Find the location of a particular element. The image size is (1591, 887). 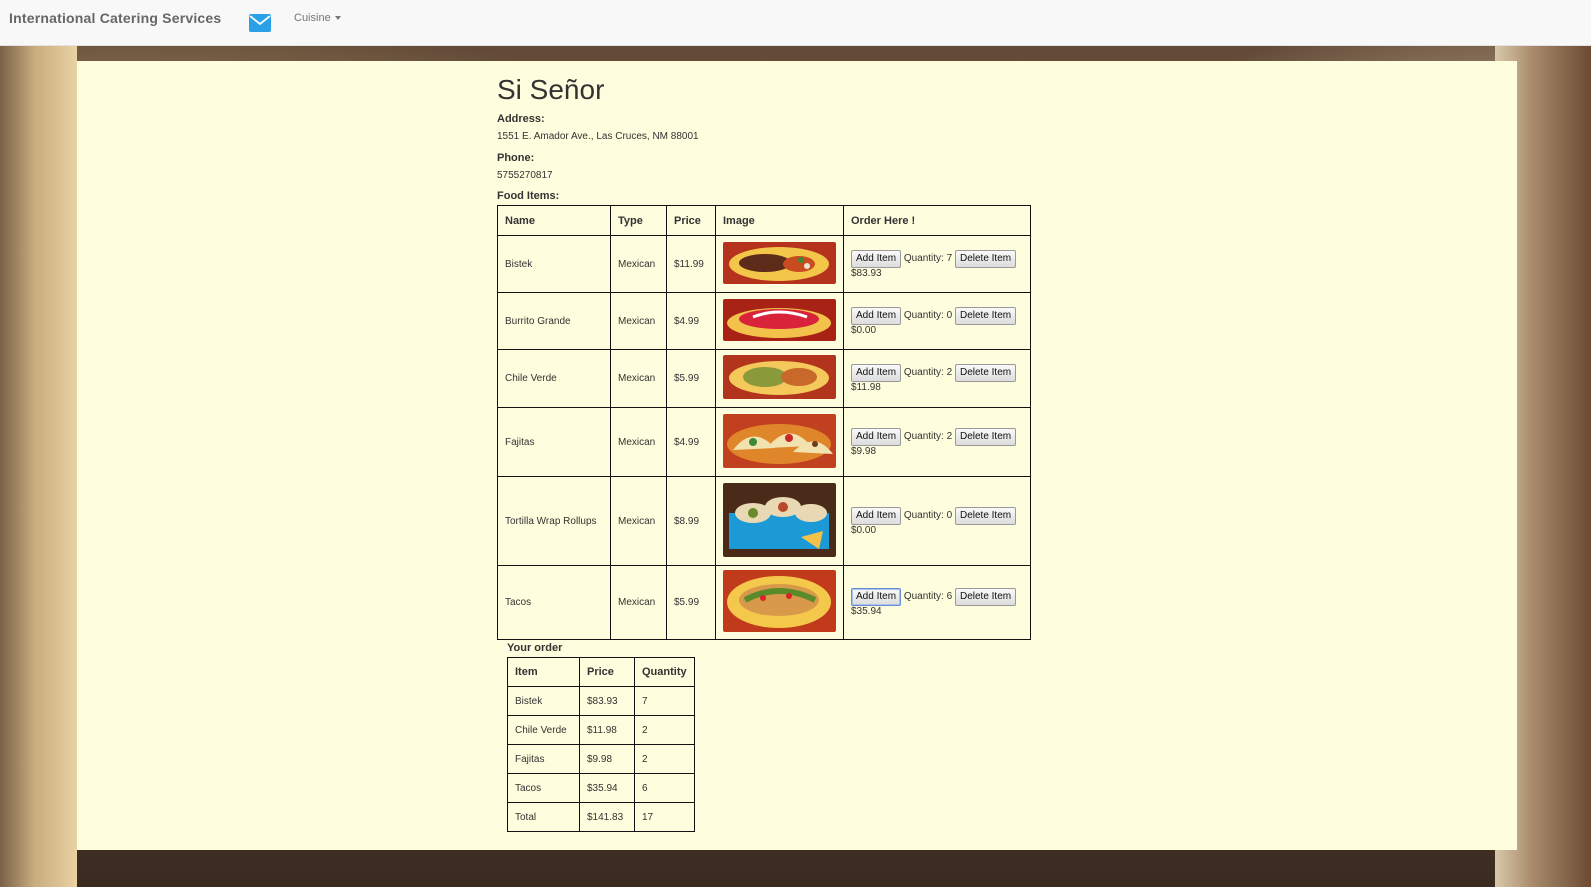

food-price: $11.99 is located at coordinates (691, 264).